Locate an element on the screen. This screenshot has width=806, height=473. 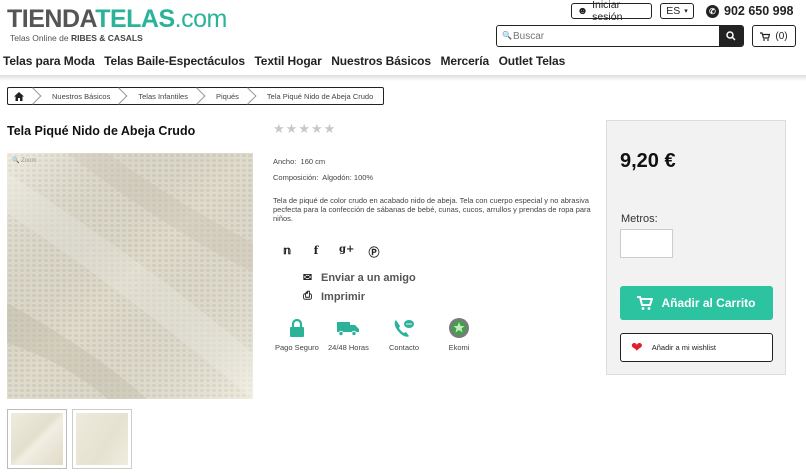
quantity-input is located at coordinates (646, 243).